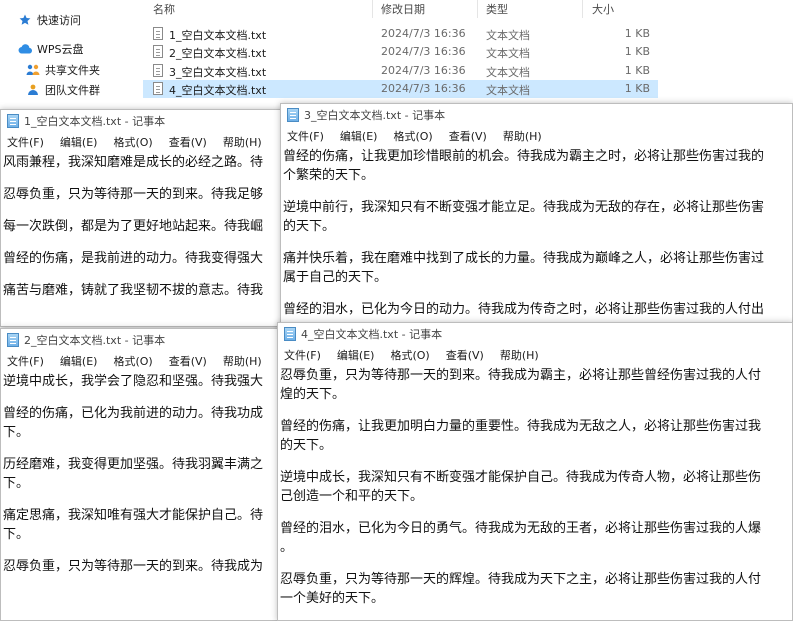  Describe the element at coordinates (133, 226) in the screenshot. I see `text-paragraph: 每一次跌倒，都是为了更好地站起来。待我崛` at that location.